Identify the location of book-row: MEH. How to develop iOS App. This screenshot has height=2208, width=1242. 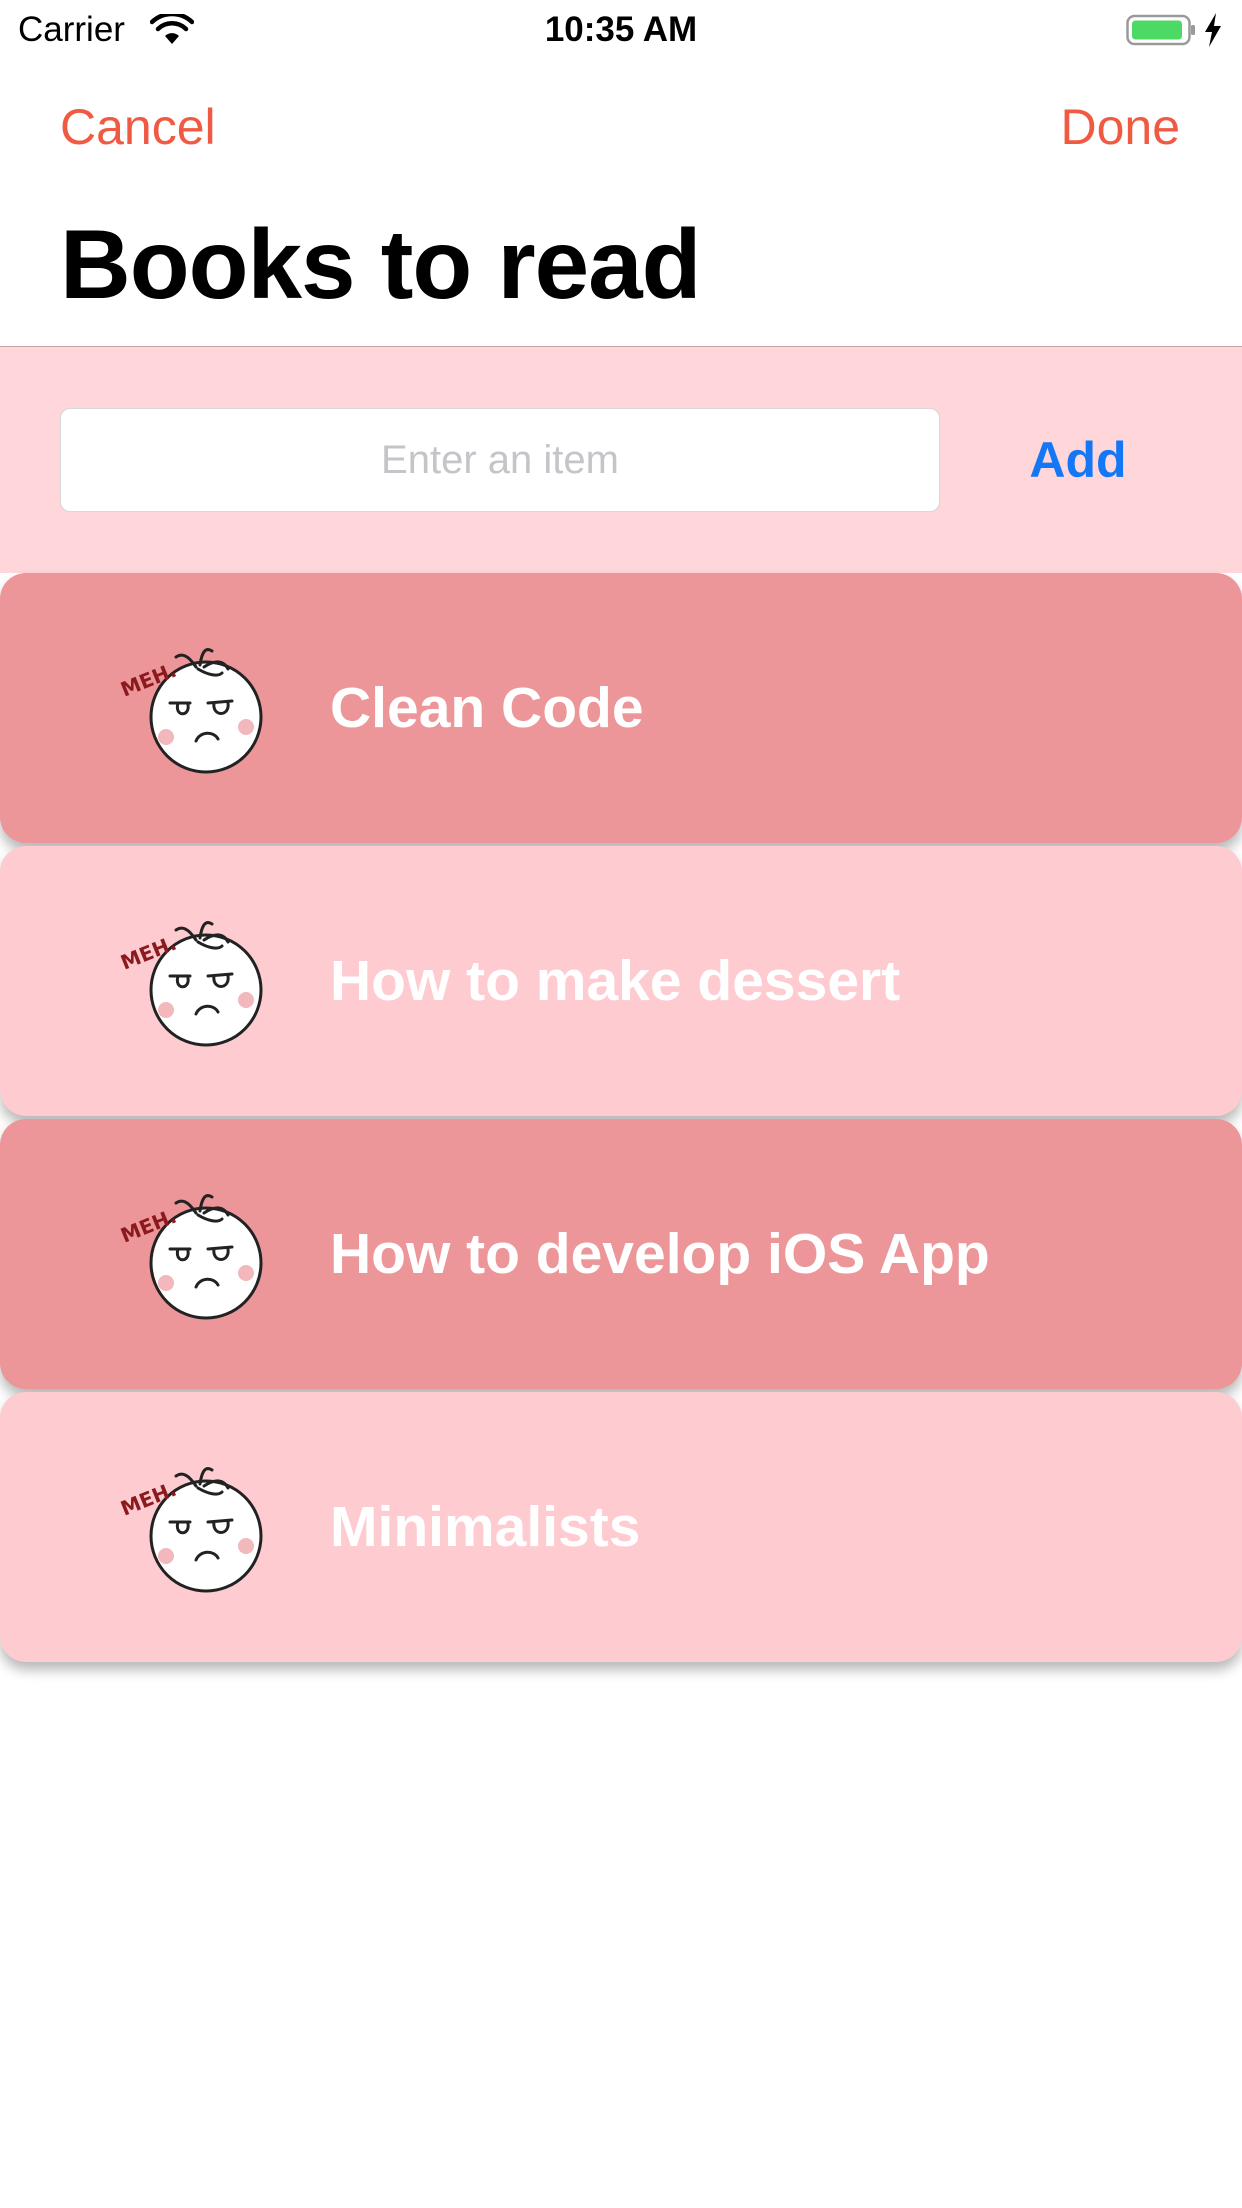
(621, 1254).